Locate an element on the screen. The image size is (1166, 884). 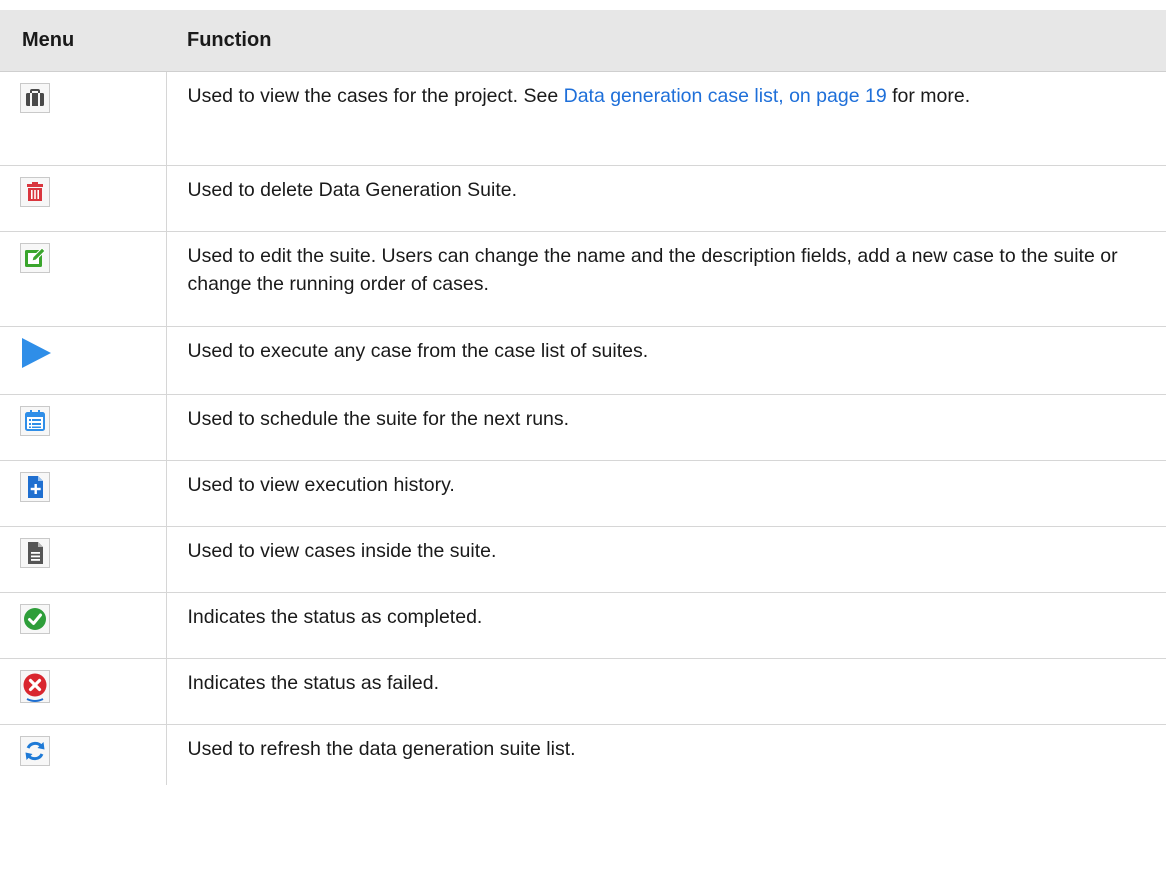
function-cell: Used to view cases inside the suite. is located at coordinates (666, 559).